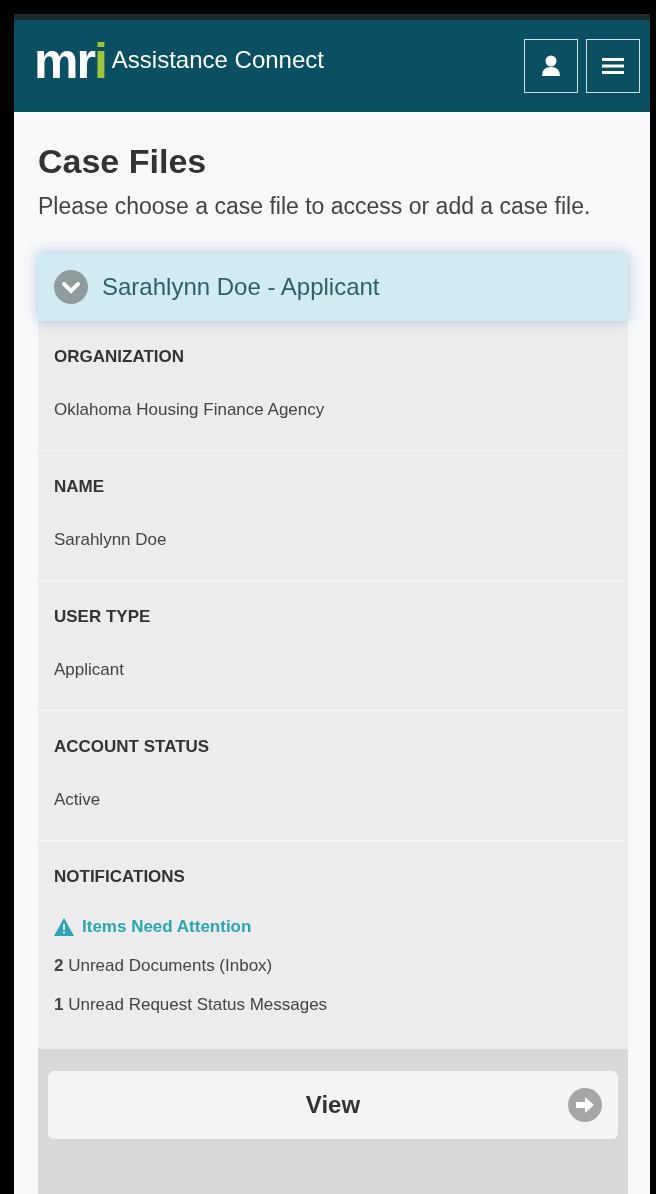 The height and width of the screenshot is (1194, 656). I want to click on logo: mri, so click(70, 61).